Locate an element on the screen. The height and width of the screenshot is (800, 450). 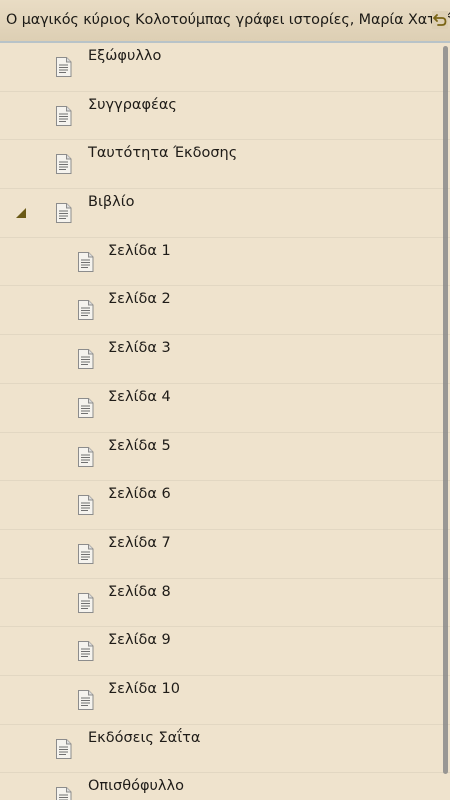
toc-item-page-8: Σελίδα 8 is located at coordinates (225, 603).